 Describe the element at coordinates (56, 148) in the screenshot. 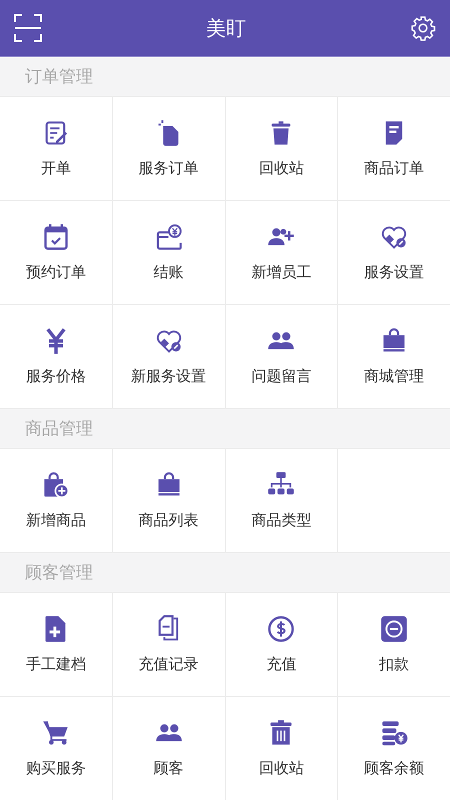

I see `menu-tile: 开单` at that location.